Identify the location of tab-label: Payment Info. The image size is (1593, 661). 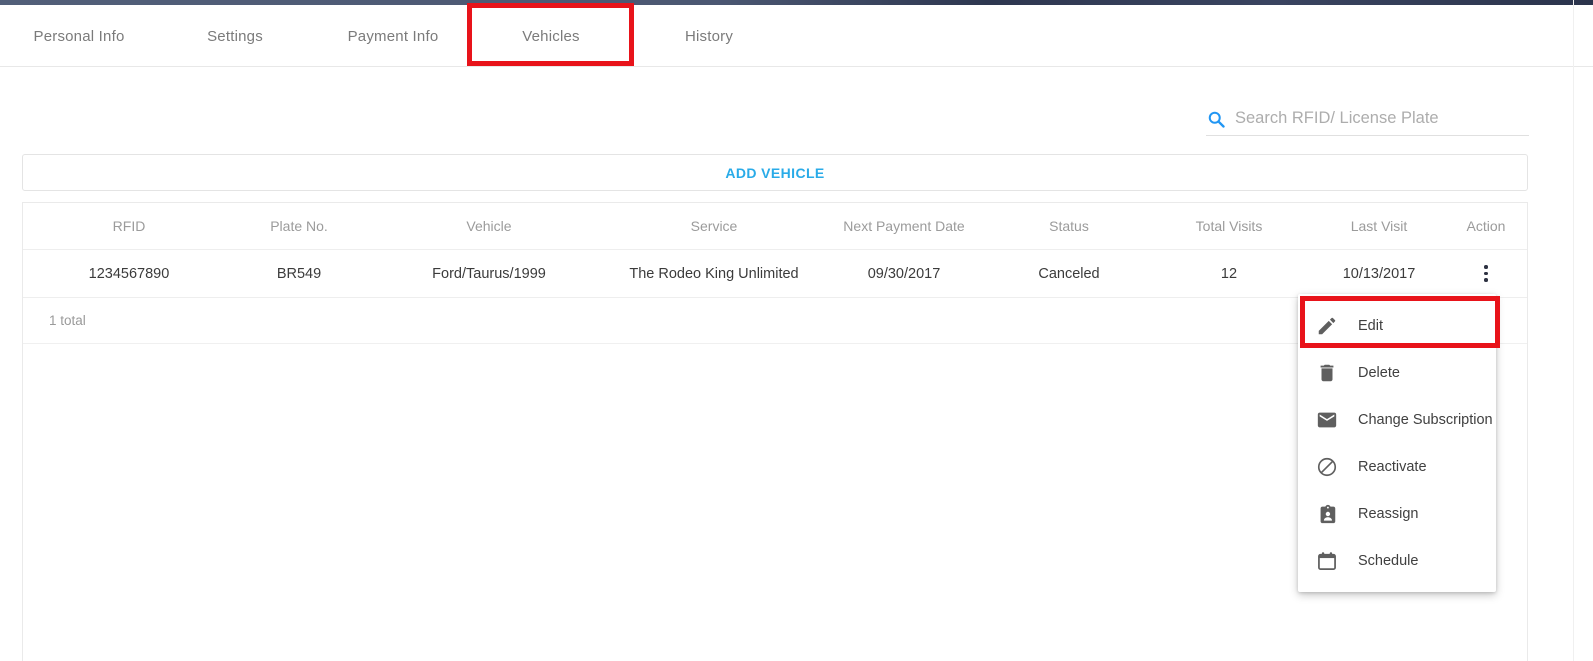
(393, 36).